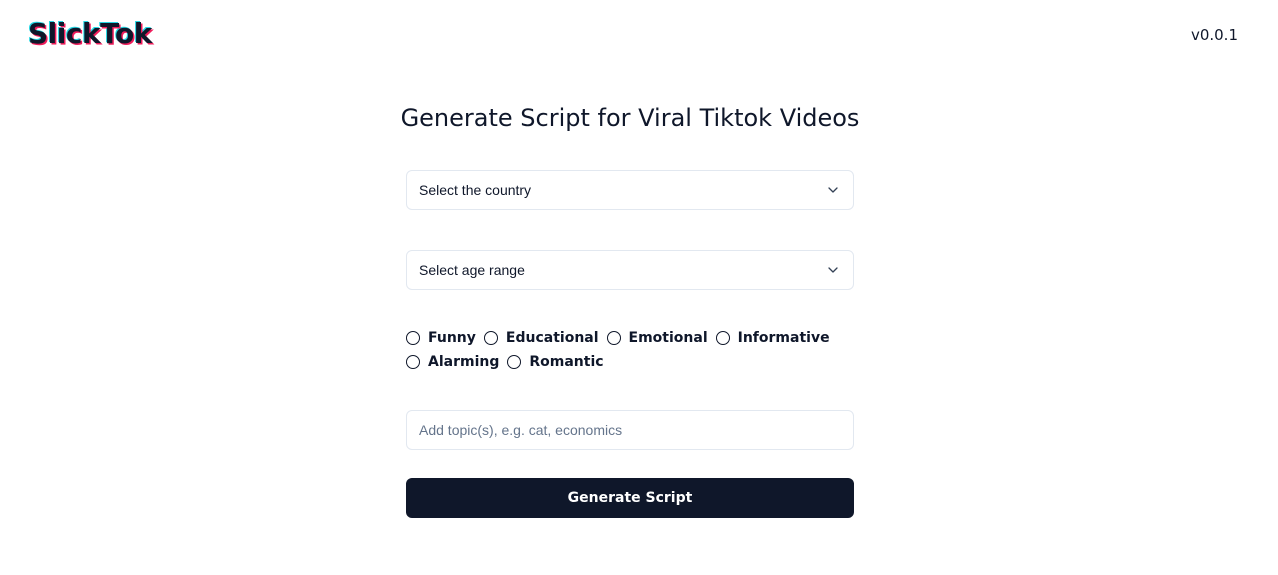 This screenshot has width=1278, height=575. Describe the element at coordinates (630, 430) in the screenshot. I see `topic-input` at that location.